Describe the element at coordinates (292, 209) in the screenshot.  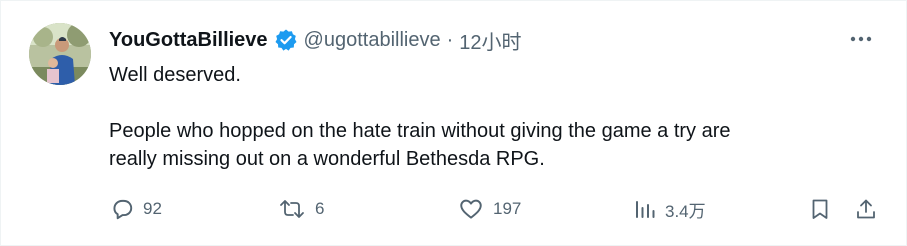
I see `retweet-icon` at that location.